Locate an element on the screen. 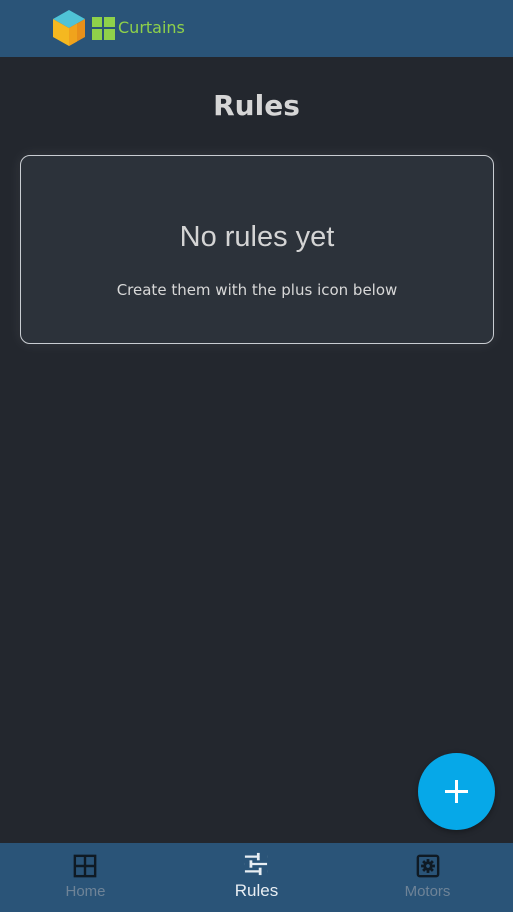  nav-item-rules: Rules is located at coordinates (256, 877).